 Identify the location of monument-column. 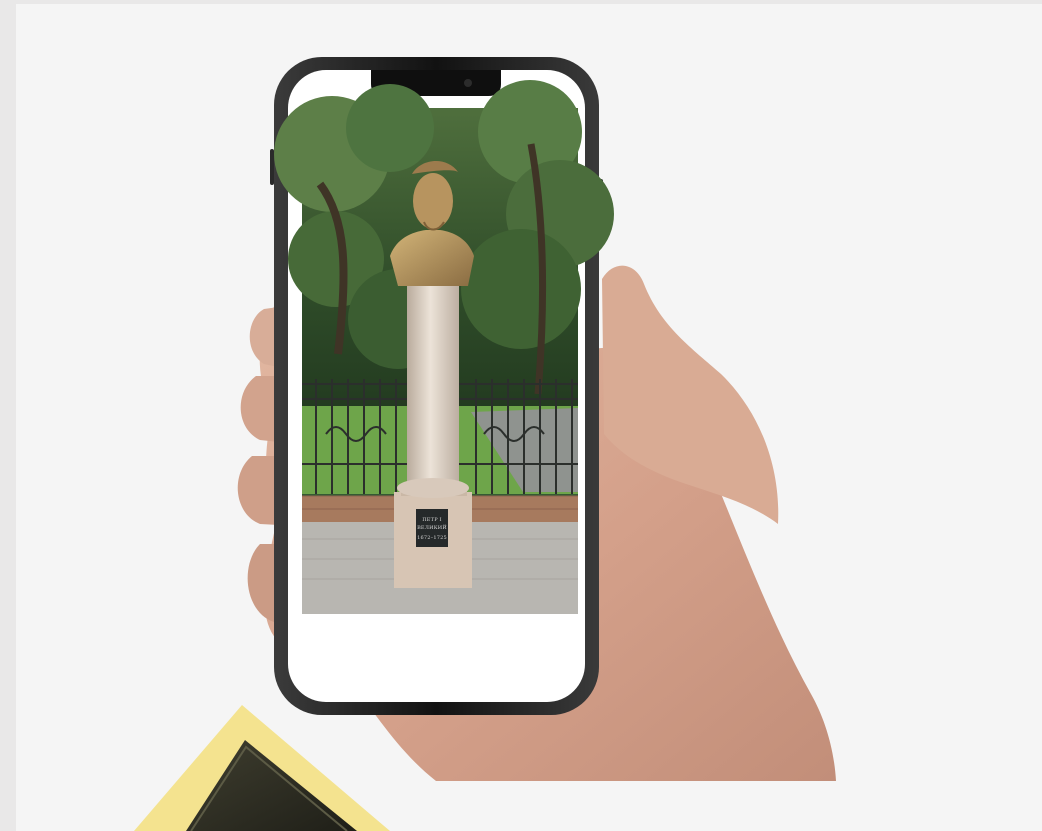
(433, 385).